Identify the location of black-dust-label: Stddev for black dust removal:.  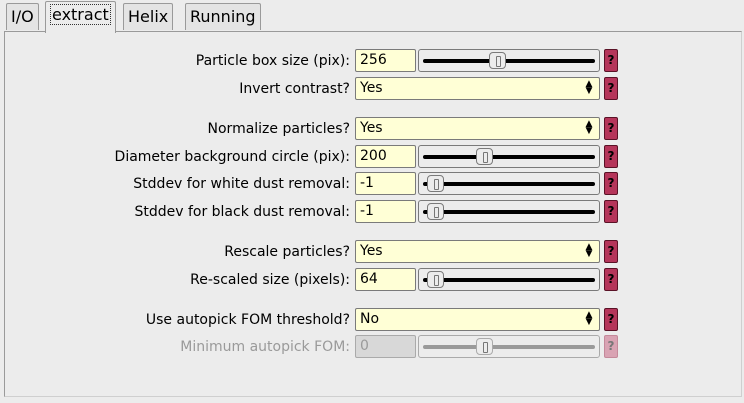
(242, 212).